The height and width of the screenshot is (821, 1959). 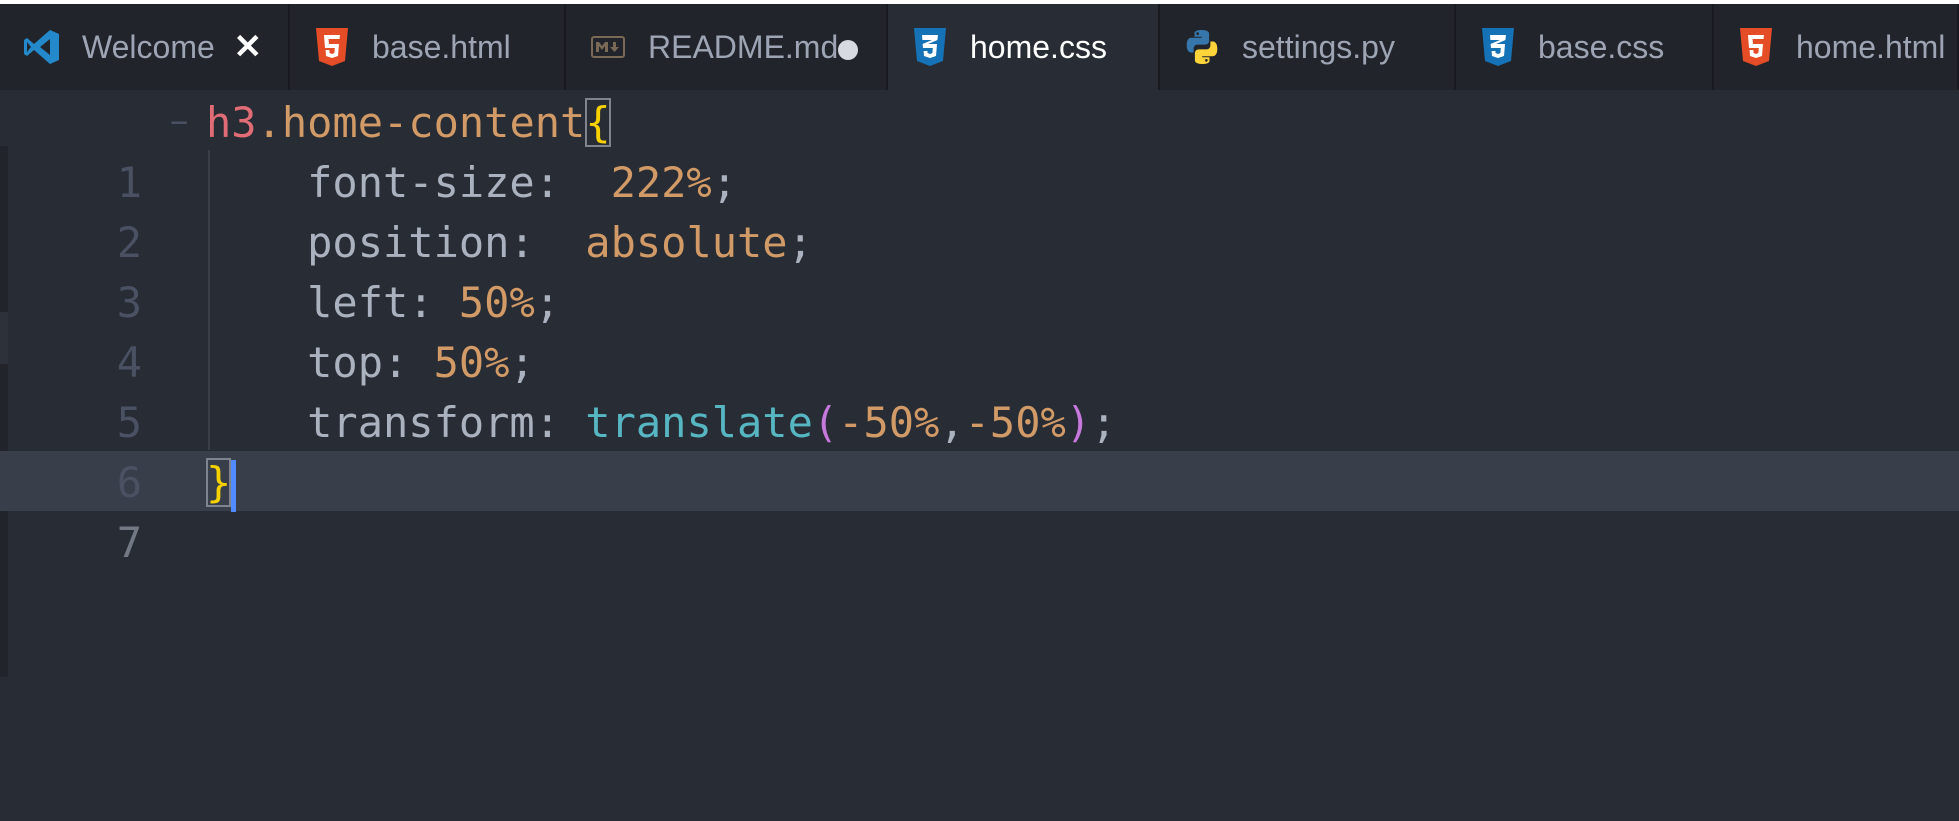 I want to click on tab-settings-py: settings.py, so click(x=1308, y=47).